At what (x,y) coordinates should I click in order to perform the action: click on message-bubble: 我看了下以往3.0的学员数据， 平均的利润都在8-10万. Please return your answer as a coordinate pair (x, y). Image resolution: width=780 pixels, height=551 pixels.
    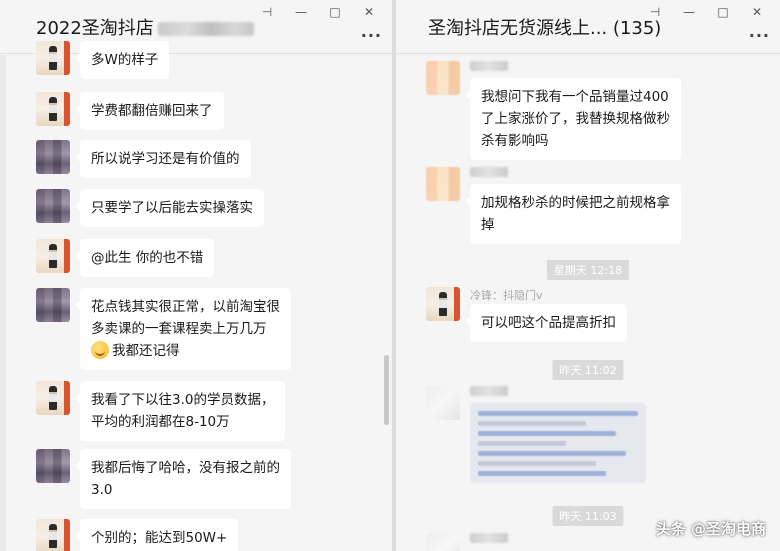
    Looking at the image, I should click on (180, 411).